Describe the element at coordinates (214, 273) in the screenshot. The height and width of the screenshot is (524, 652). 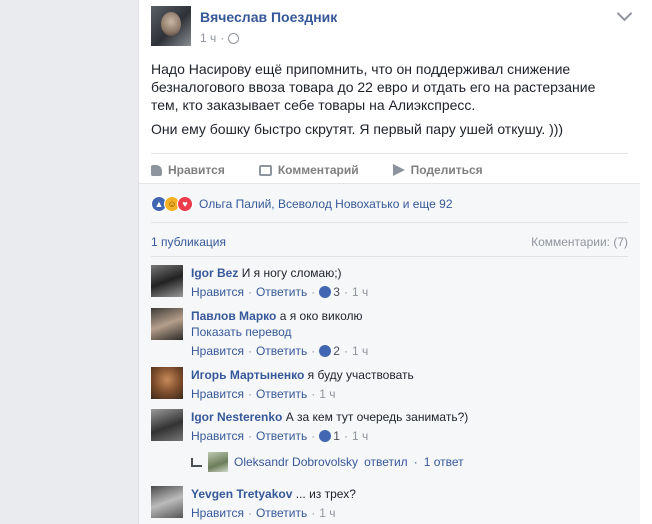
I see `commenter-name: Igor Bez` at that location.